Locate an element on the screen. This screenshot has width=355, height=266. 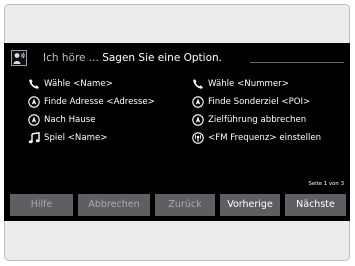
command-find-poi: Finde Sonderziel <POI> is located at coordinates (251, 102).